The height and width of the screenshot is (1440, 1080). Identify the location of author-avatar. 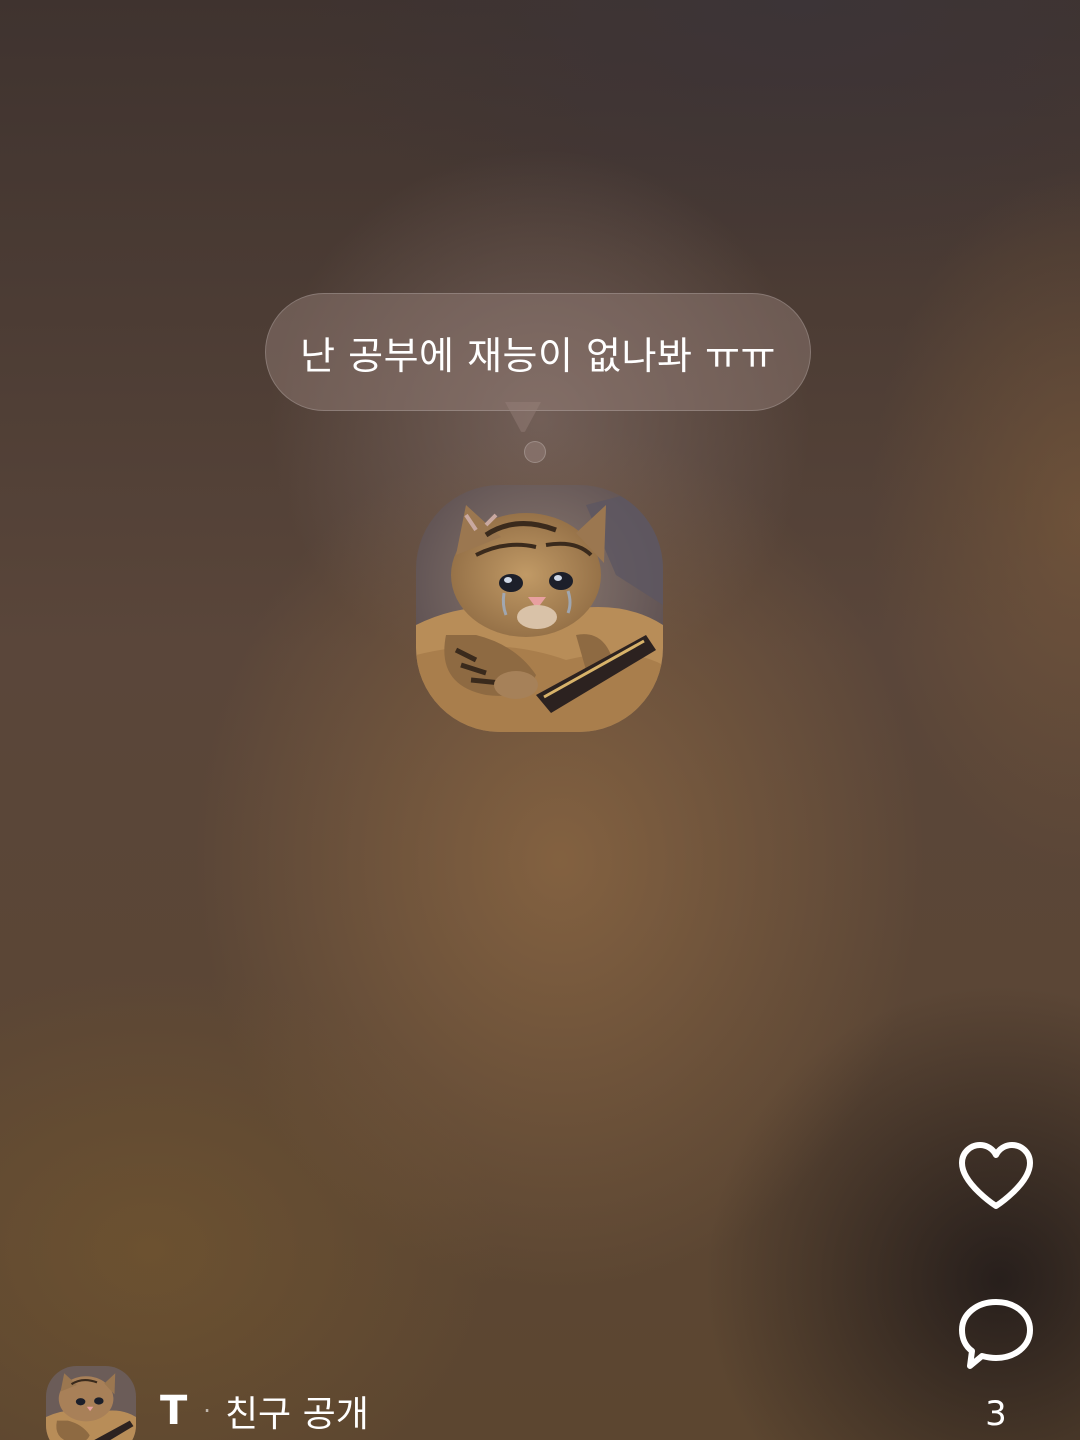
(91, 1403).